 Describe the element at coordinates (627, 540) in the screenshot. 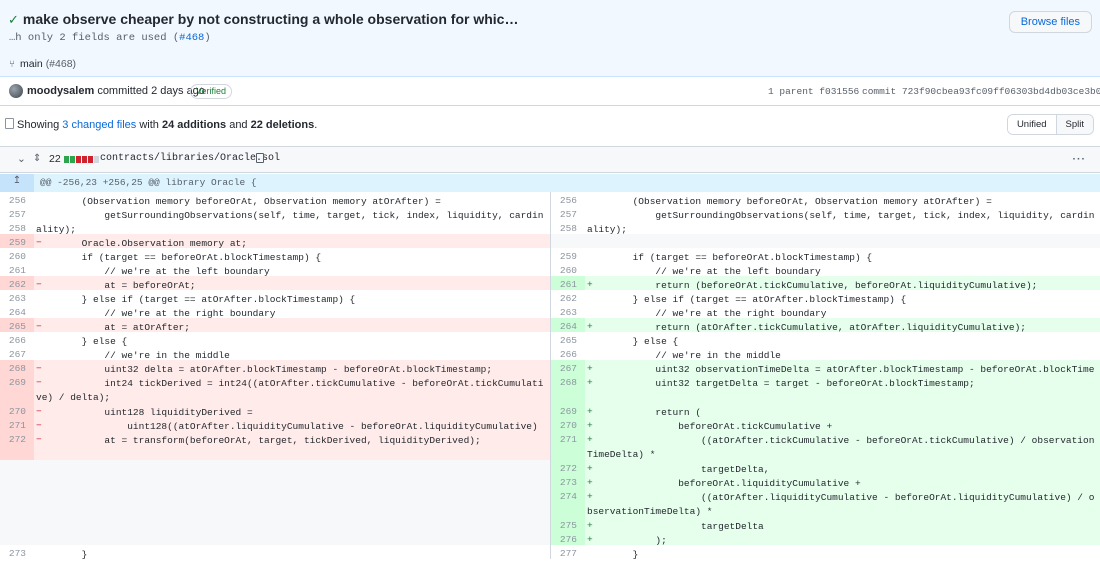

I see `code-line: );` at that location.